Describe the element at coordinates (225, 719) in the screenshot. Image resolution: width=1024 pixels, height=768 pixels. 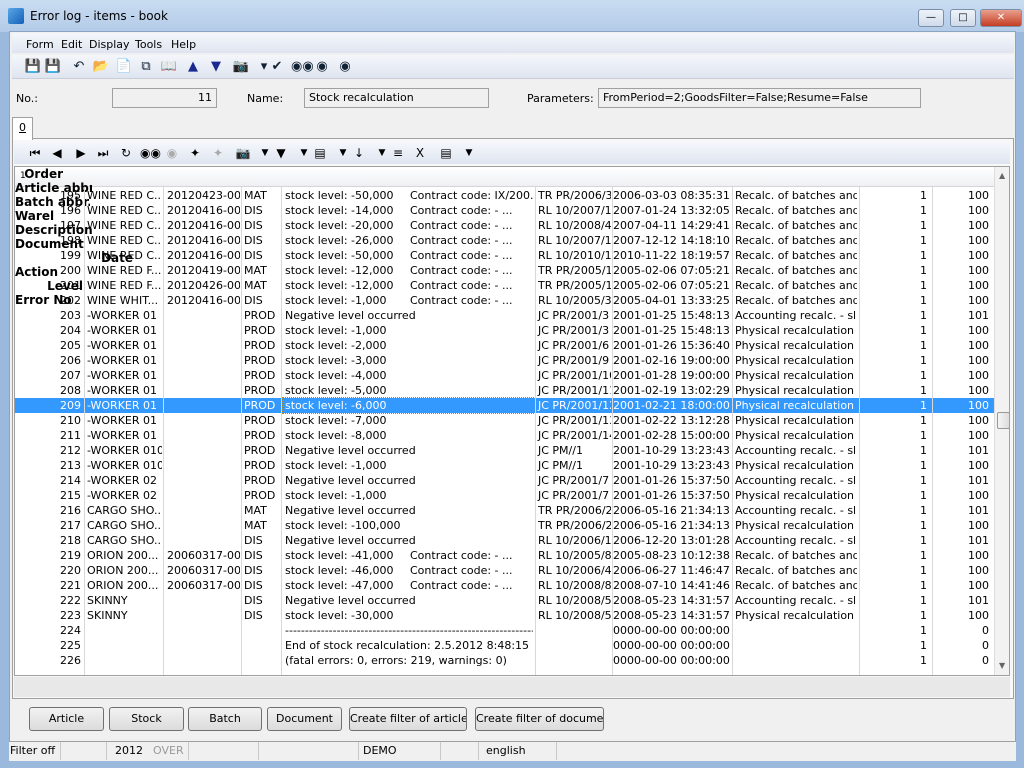
I see `batch-button: Batch` at that location.